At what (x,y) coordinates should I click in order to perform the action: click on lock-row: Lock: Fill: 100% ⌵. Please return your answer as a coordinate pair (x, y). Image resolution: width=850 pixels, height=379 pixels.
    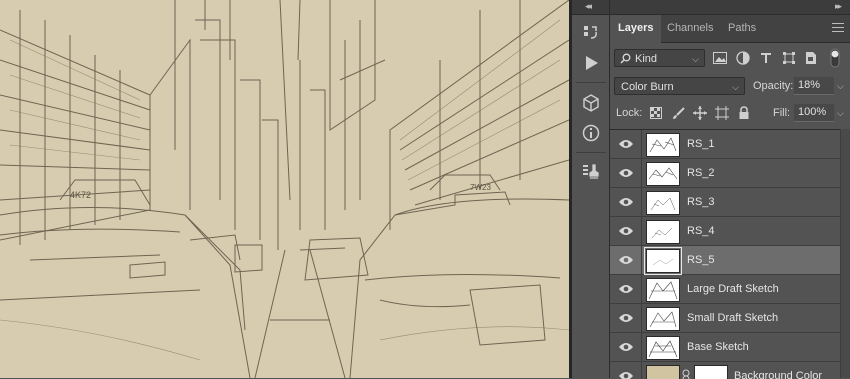
    Looking at the image, I should click on (730, 113).